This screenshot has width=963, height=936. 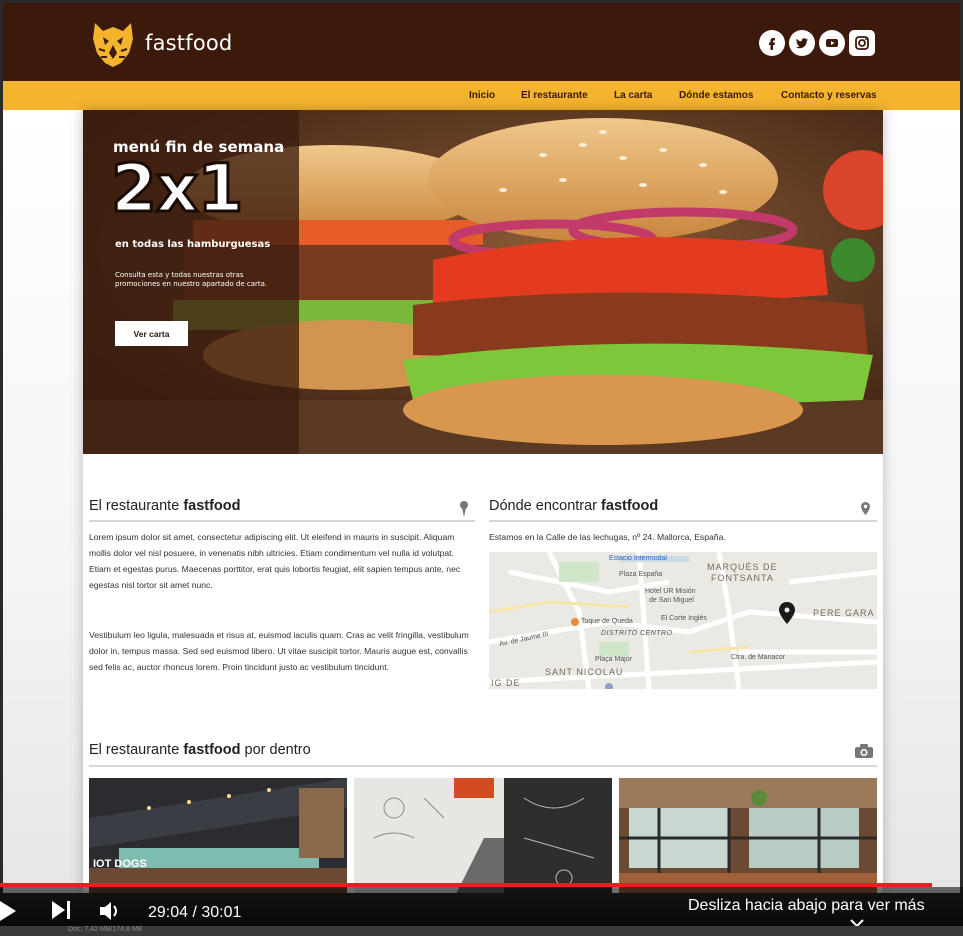 I want to click on facebook-icon, so click(x=772, y=43).